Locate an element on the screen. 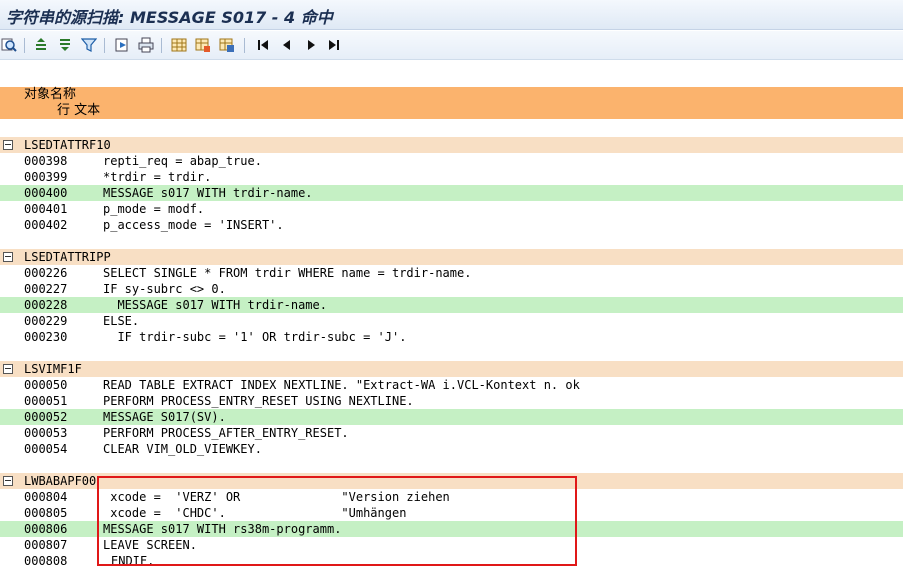 The width and height of the screenshot is (903, 580). line-number: 000400 is located at coordinates (46, 193).